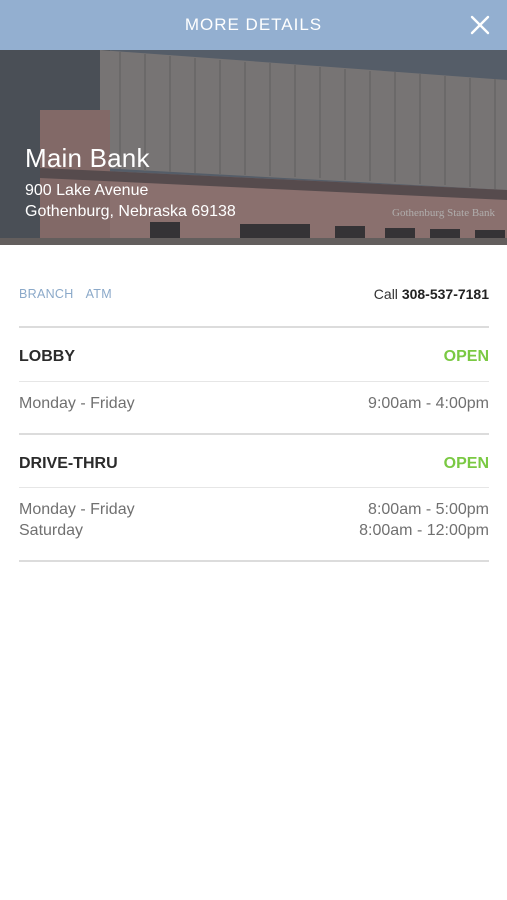 The height and width of the screenshot is (900, 507). What do you see at coordinates (99, 294) in the screenshot?
I see `tab-atm: ATM` at bounding box center [99, 294].